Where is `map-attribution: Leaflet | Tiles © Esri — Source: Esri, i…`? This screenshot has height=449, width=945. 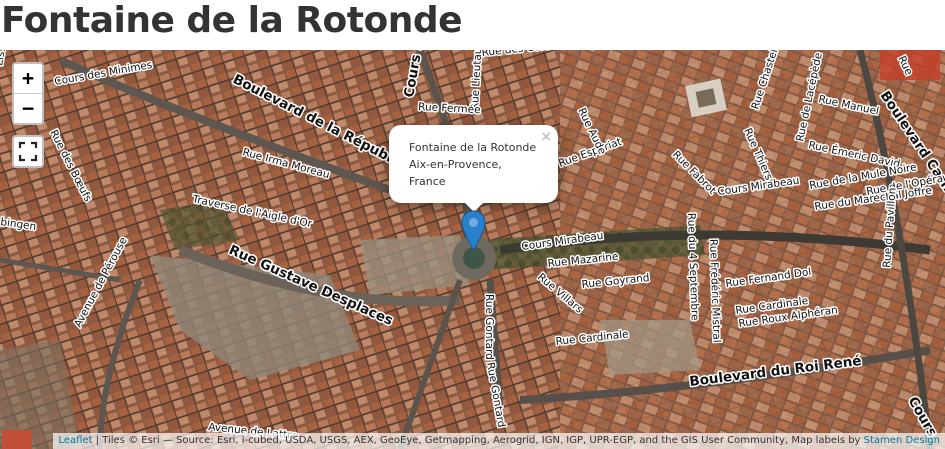 map-attribution: Leaflet | Tiles © Esri — Source: Esri, i… is located at coordinates (499, 441).